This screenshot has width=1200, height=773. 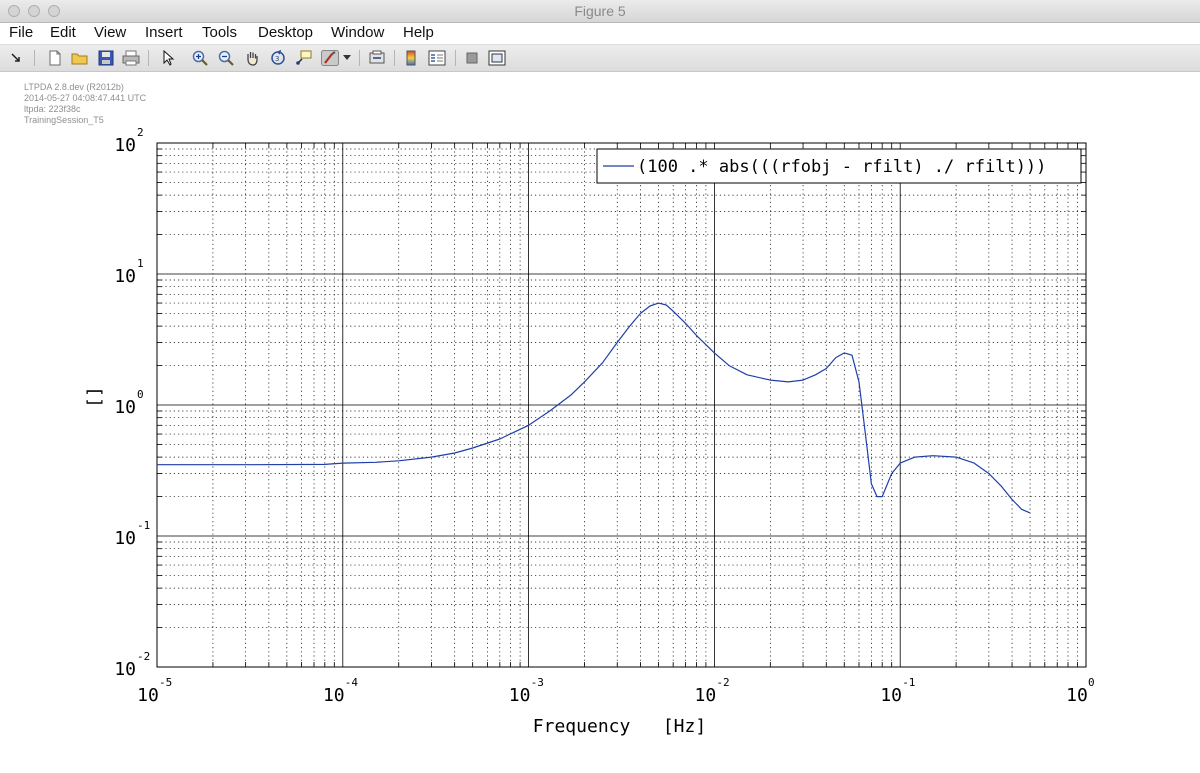 I want to click on x-tick-exponent: -3, so click(x=537, y=682).